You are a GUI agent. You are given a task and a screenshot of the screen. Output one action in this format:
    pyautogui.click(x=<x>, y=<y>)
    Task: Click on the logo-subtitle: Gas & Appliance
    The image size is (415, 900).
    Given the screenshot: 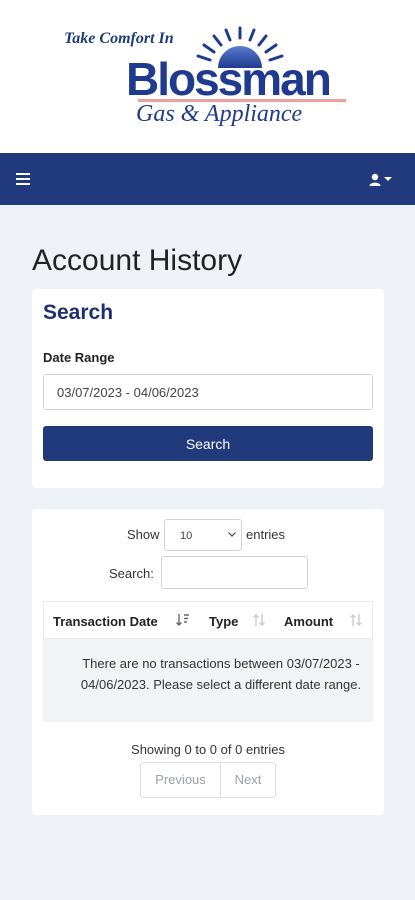 What is the action you would take?
    pyautogui.click(x=219, y=114)
    